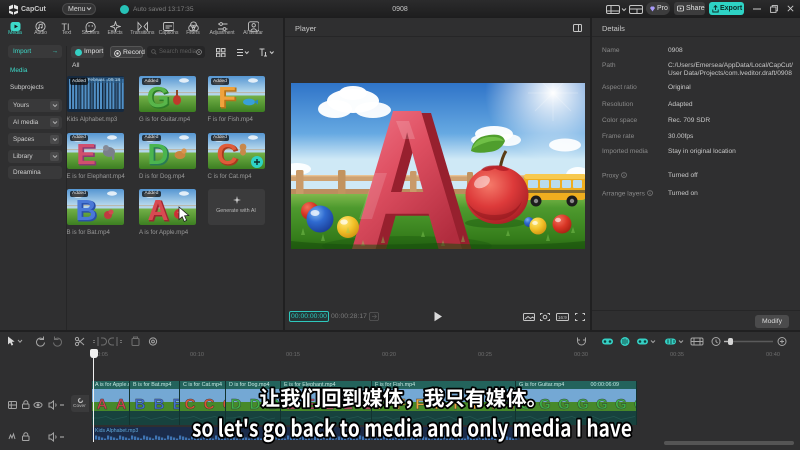  I want to click on svg-text: 16:9, so click(562, 317).